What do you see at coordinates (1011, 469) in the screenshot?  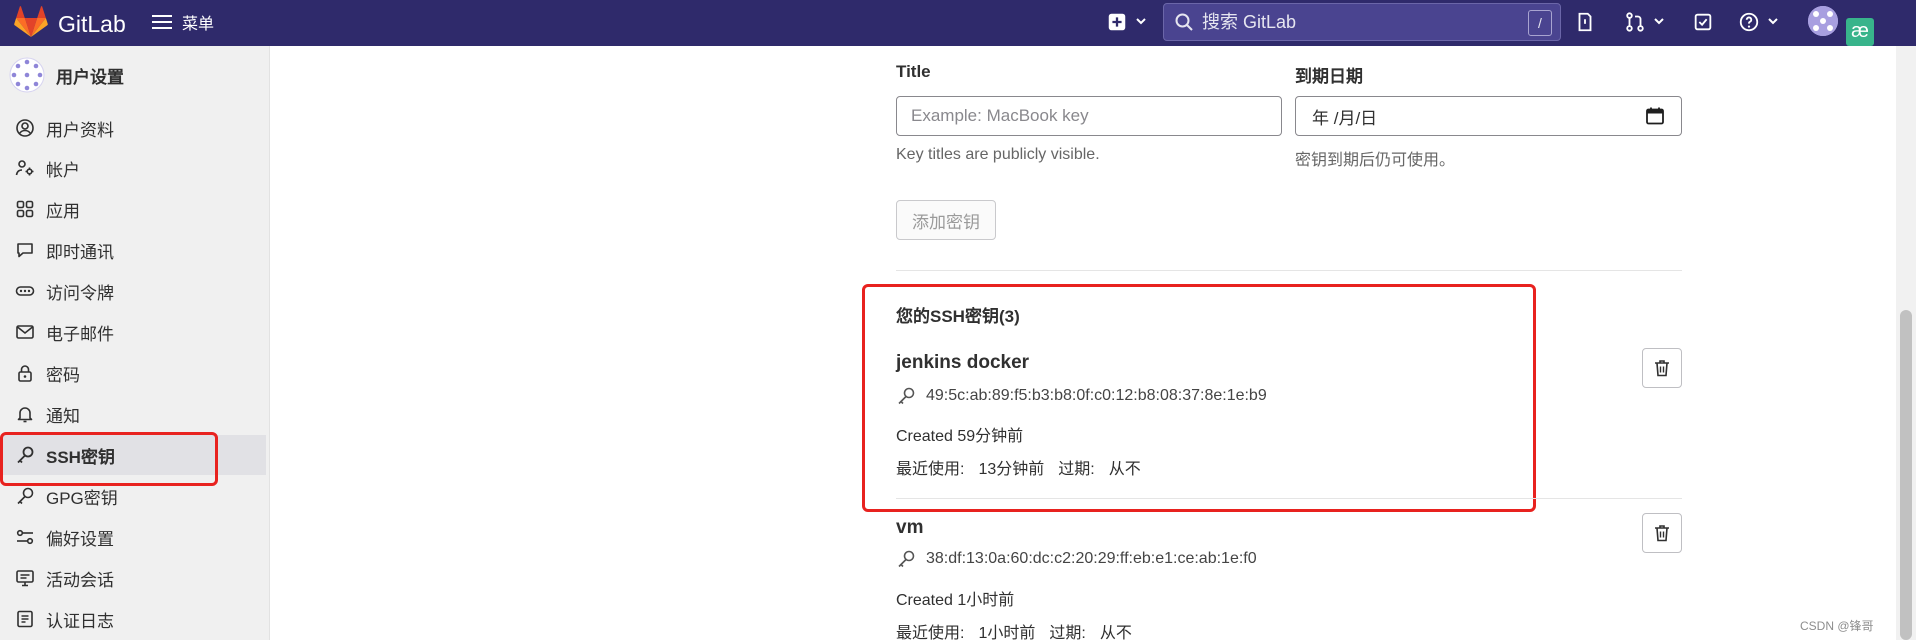 I see `last-used-value: 13分钟前` at bounding box center [1011, 469].